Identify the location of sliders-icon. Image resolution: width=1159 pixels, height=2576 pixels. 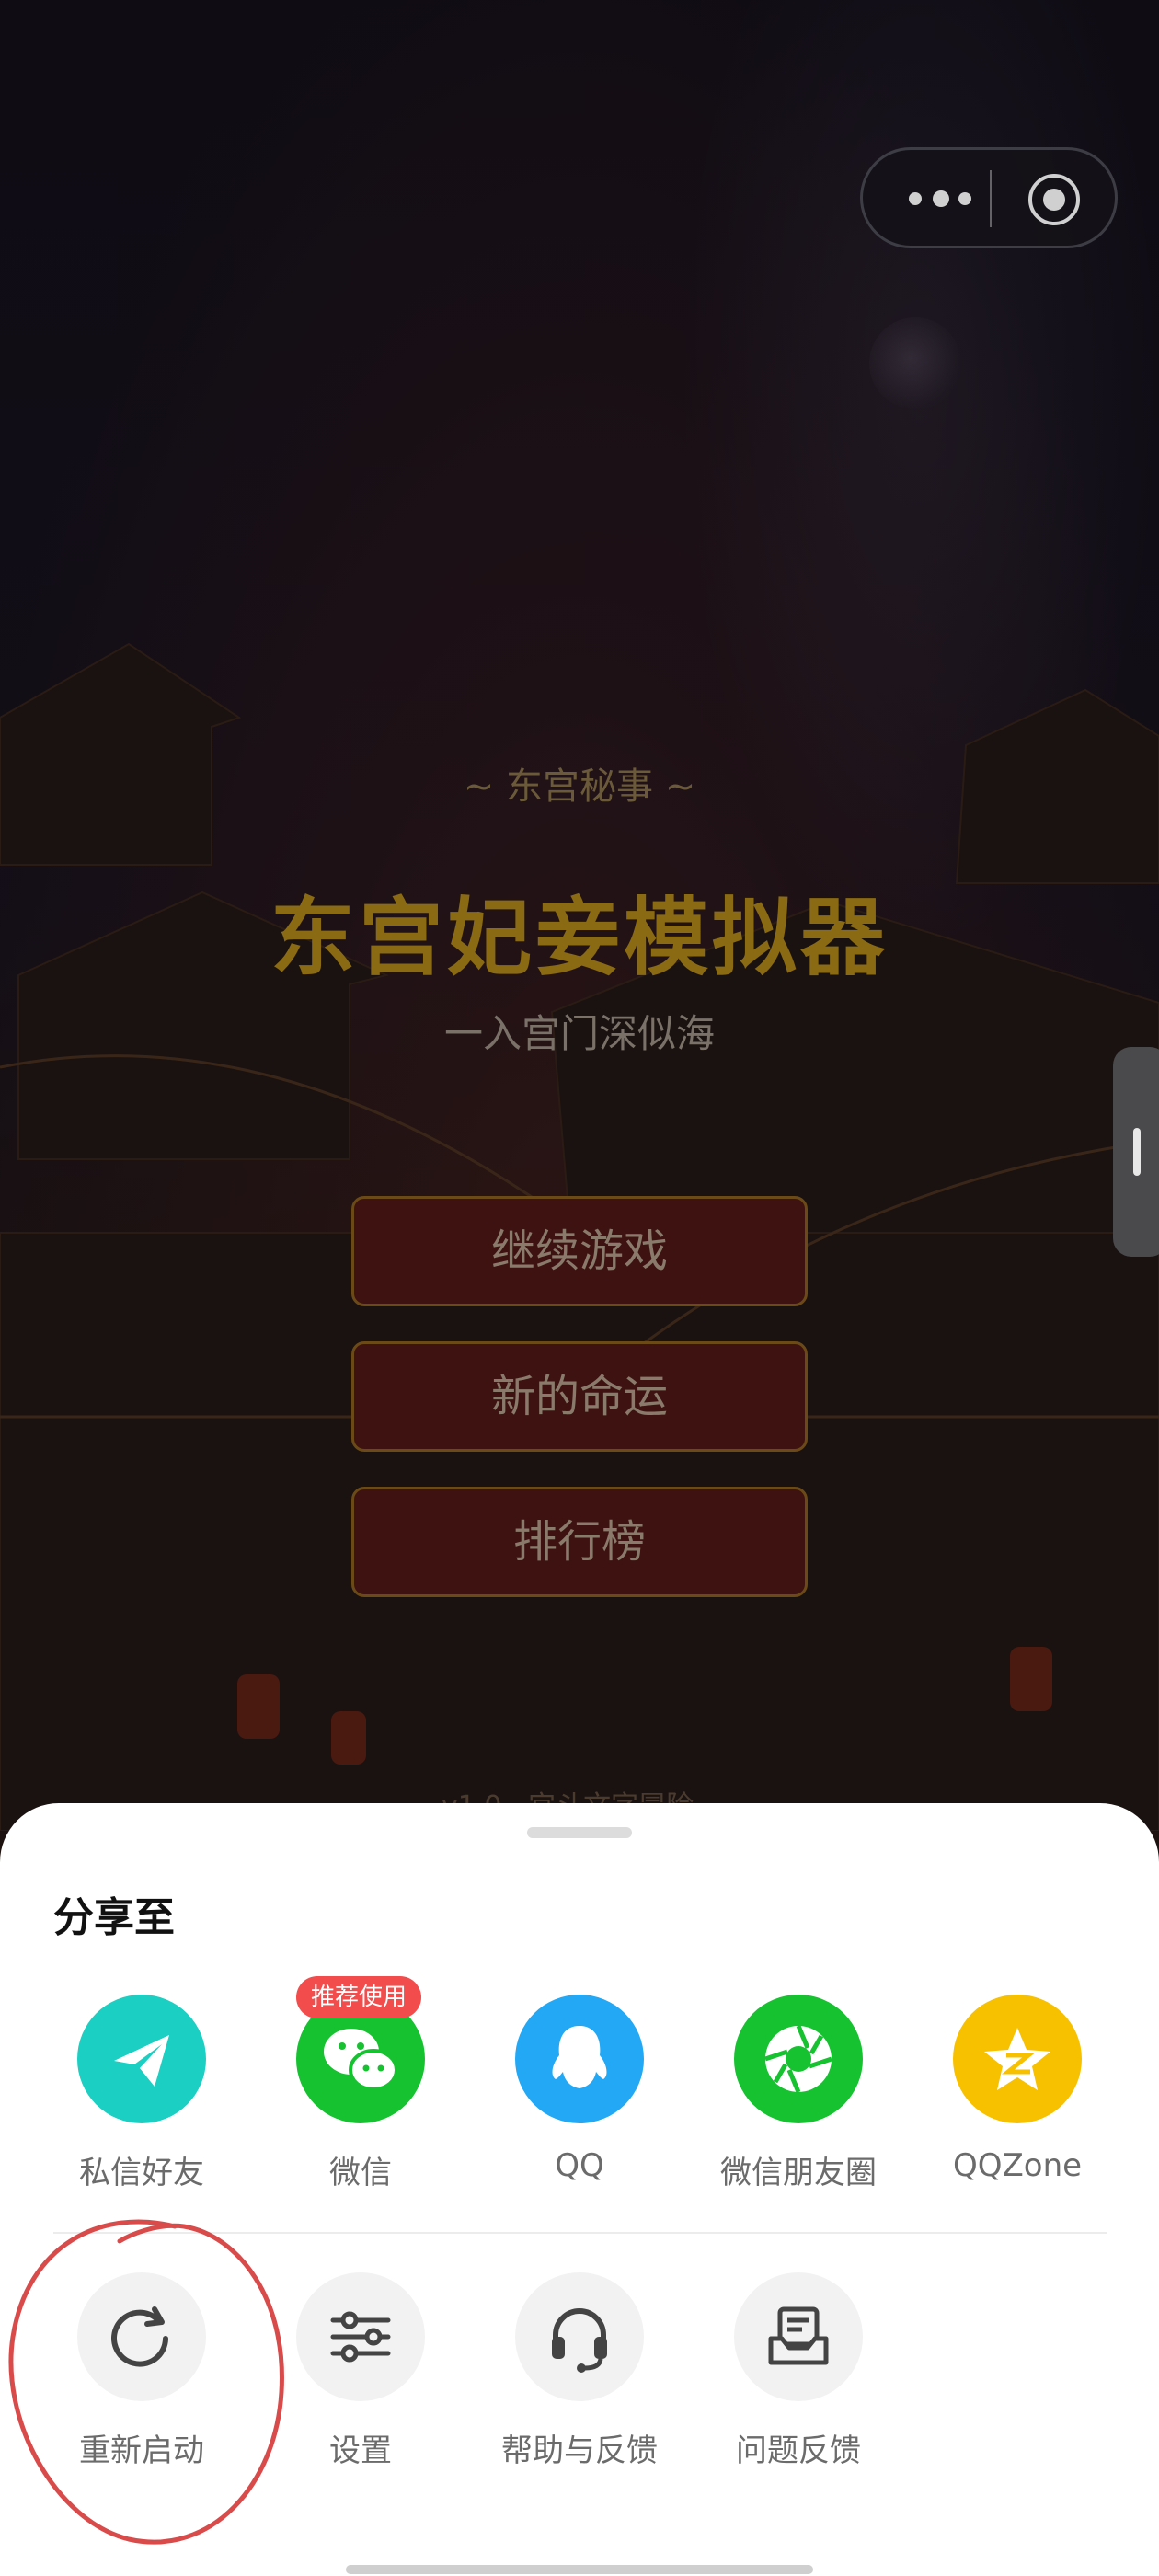
(360, 2336).